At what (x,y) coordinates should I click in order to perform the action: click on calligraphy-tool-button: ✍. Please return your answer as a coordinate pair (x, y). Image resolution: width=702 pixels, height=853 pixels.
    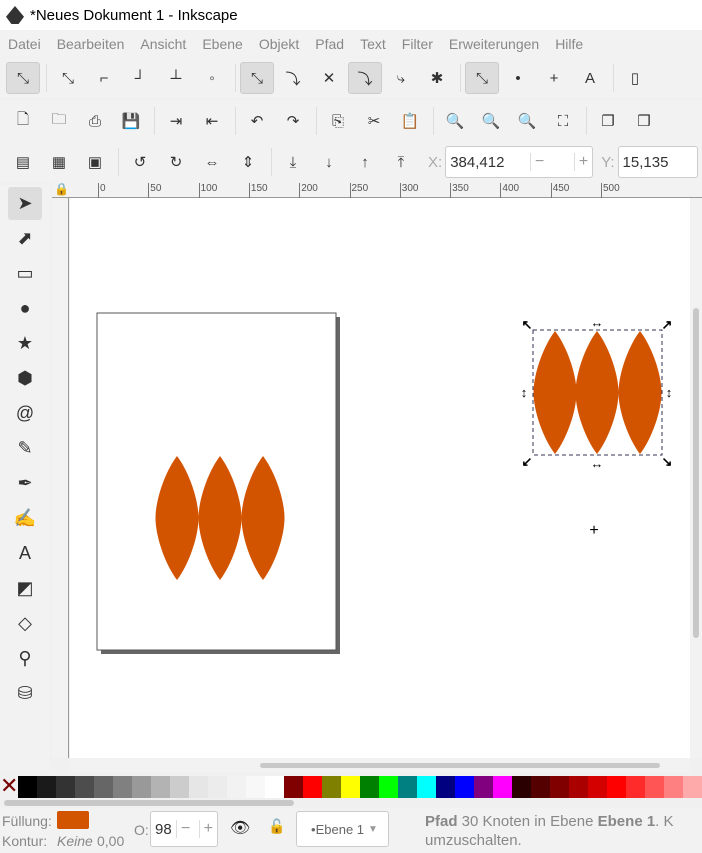
    Looking at the image, I should click on (25, 518).